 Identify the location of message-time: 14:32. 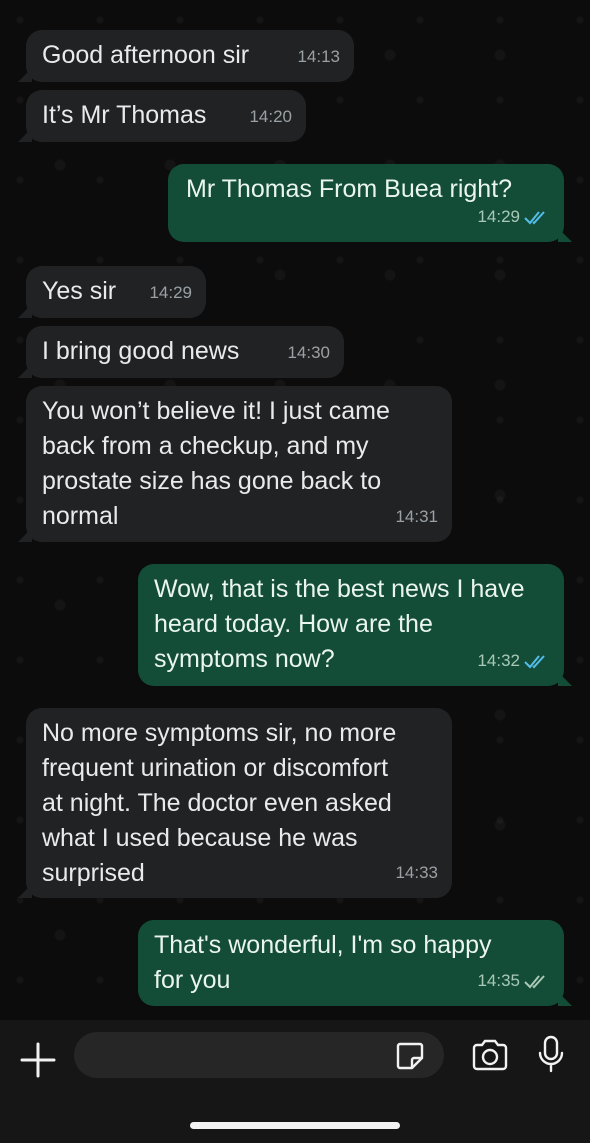
(513, 660).